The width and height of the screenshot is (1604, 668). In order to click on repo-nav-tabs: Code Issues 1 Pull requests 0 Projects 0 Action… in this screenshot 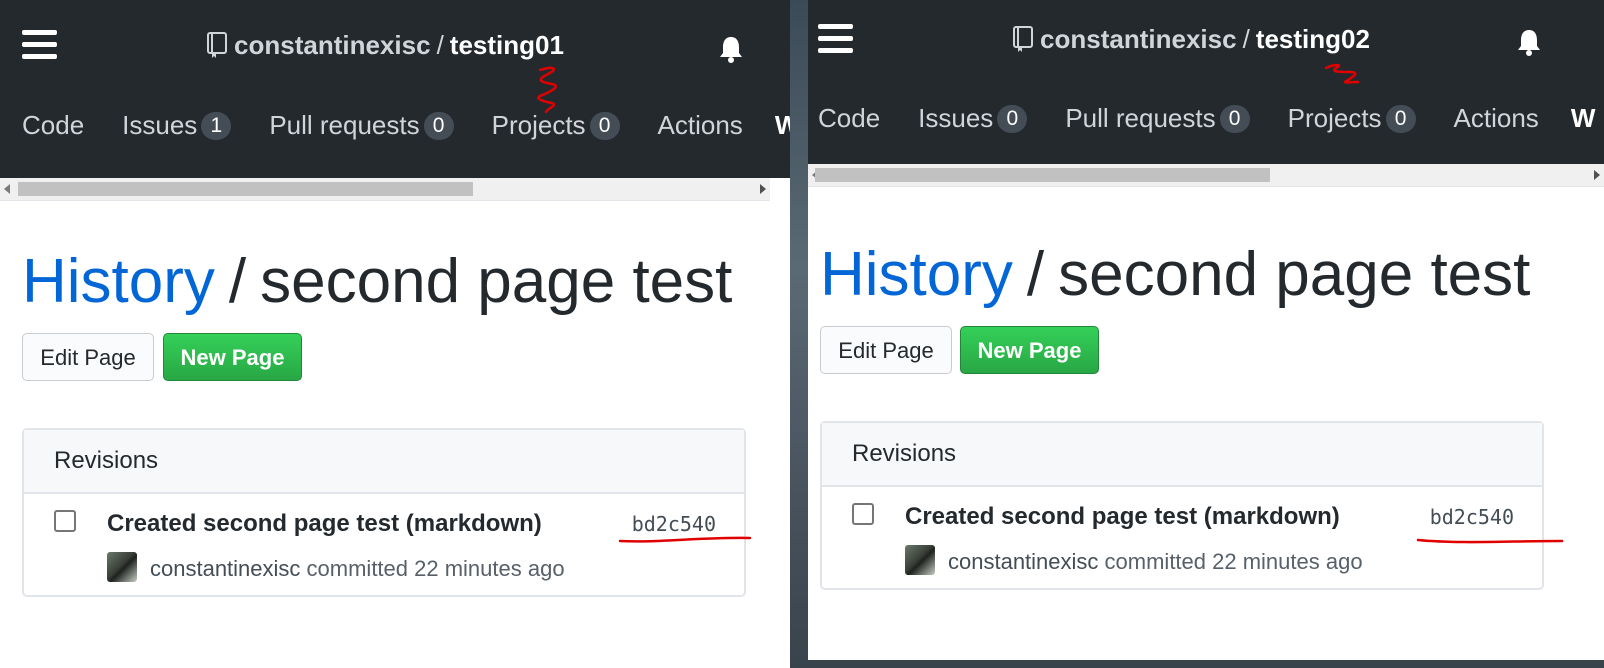, I will do `click(395, 125)`.